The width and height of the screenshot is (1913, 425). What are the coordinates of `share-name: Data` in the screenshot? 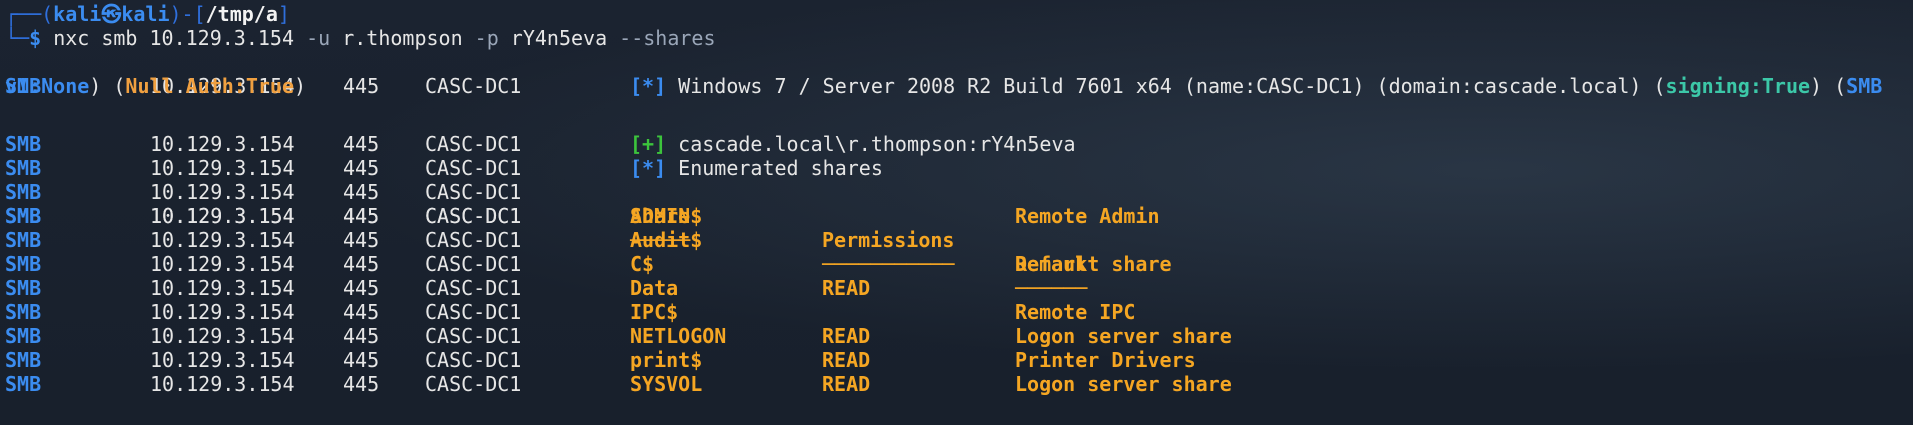 It's located at (654, 288).